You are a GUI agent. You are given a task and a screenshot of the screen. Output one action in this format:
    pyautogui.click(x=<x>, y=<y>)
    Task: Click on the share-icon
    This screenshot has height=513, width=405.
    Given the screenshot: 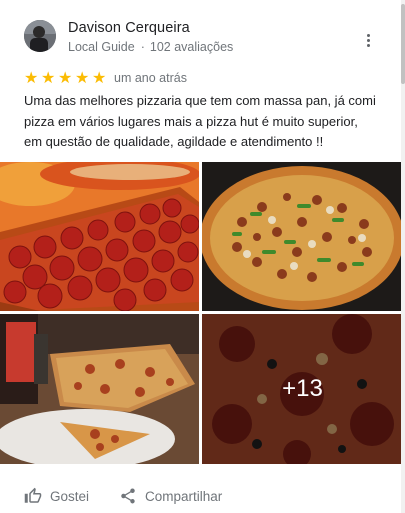 What is the action you would take?
    pyautogui.click(x=128, y=496)
    